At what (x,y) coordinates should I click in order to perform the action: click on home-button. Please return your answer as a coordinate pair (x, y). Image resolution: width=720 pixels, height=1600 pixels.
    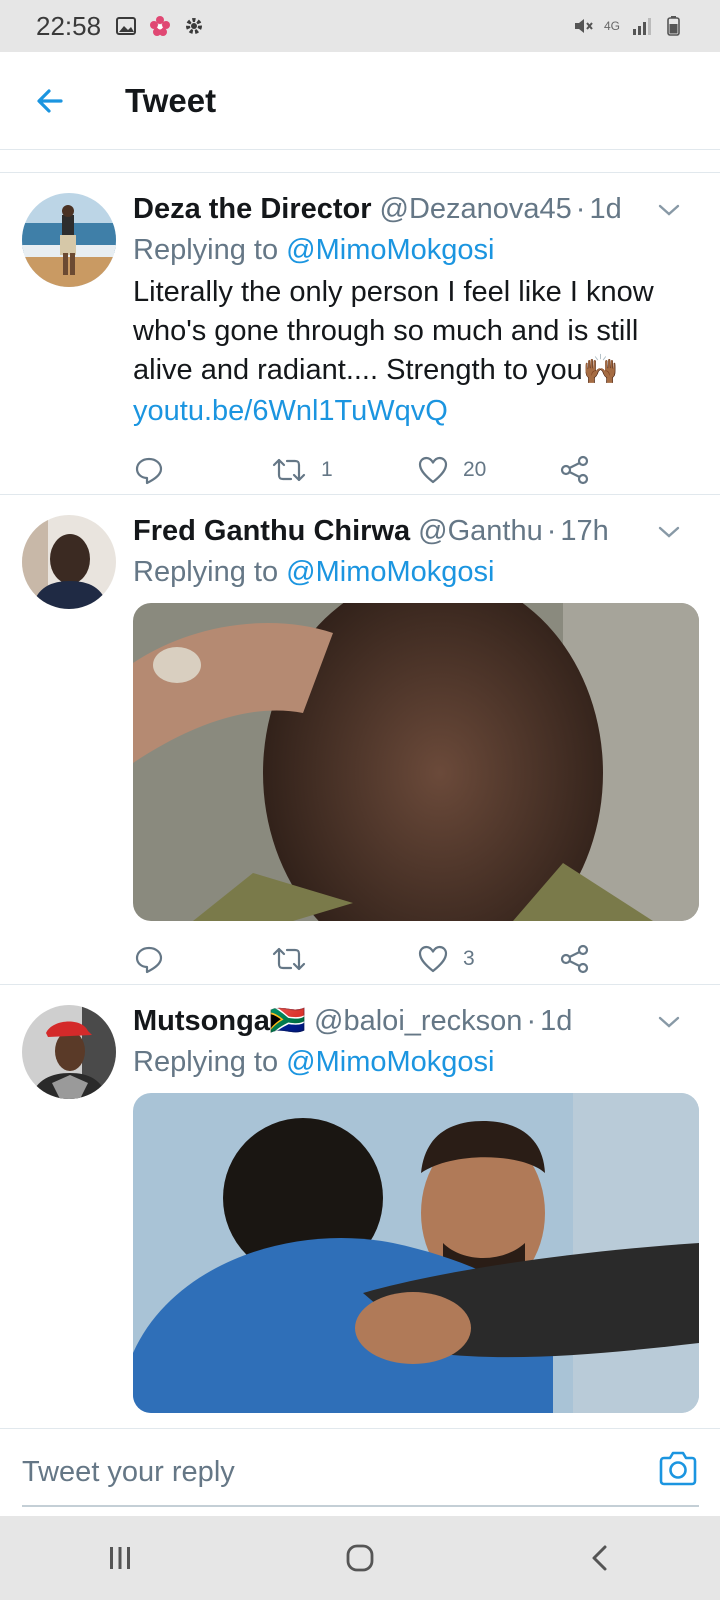
    Looking at the image, I should click on (360, 1558).